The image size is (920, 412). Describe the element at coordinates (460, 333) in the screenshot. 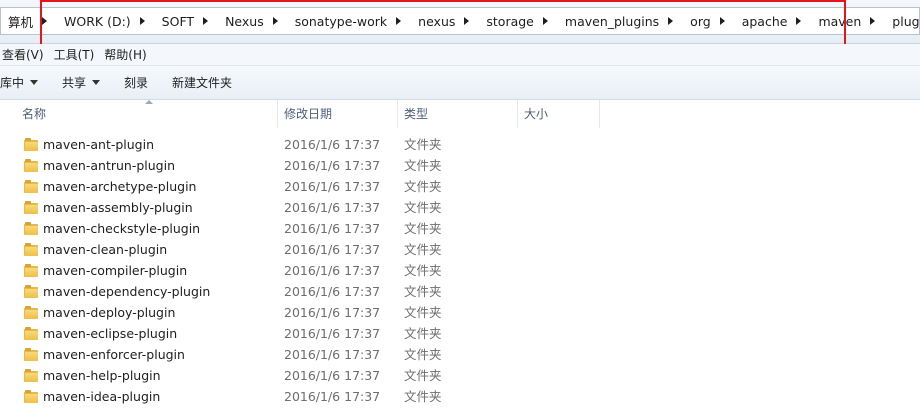

I see `file-row: maven-eclipse-plugin 2016/1/6 17:37 文件夹` at that location.